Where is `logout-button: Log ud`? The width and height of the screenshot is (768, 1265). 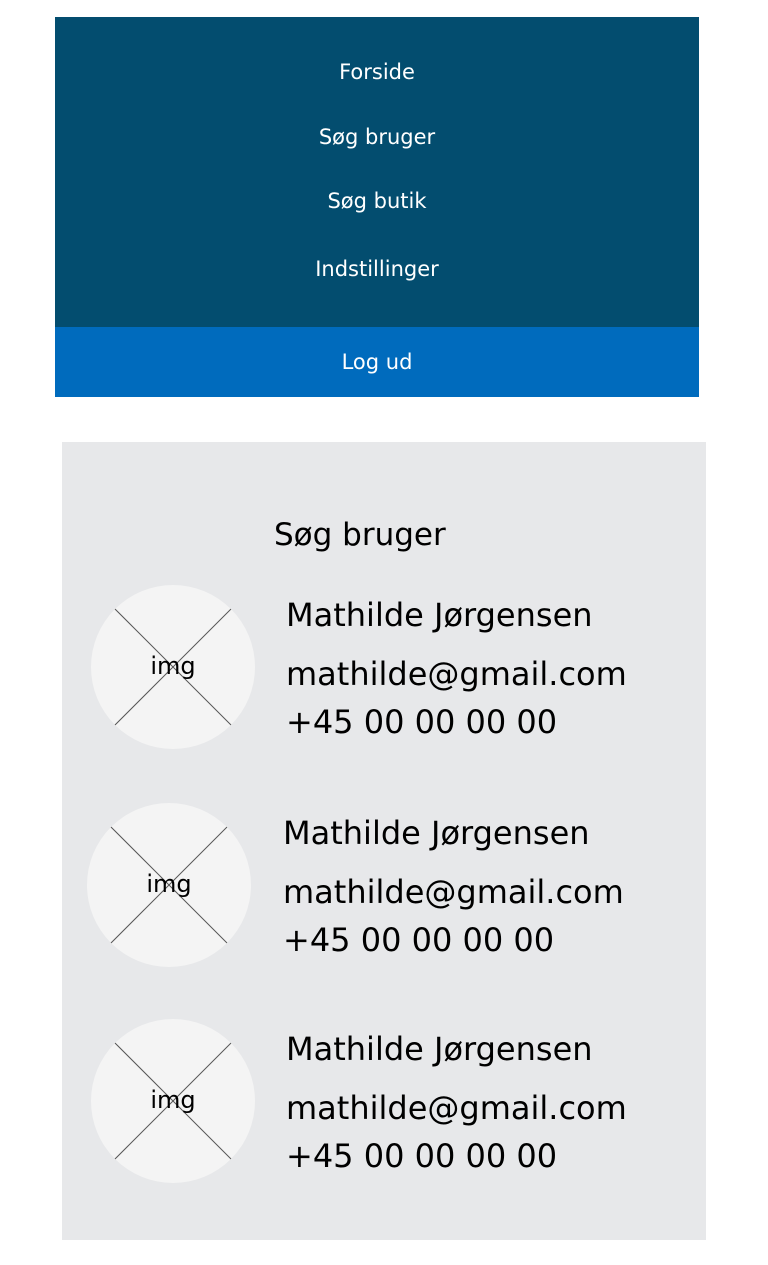
logout-button: Log ud is located at coordinates (377, 362).